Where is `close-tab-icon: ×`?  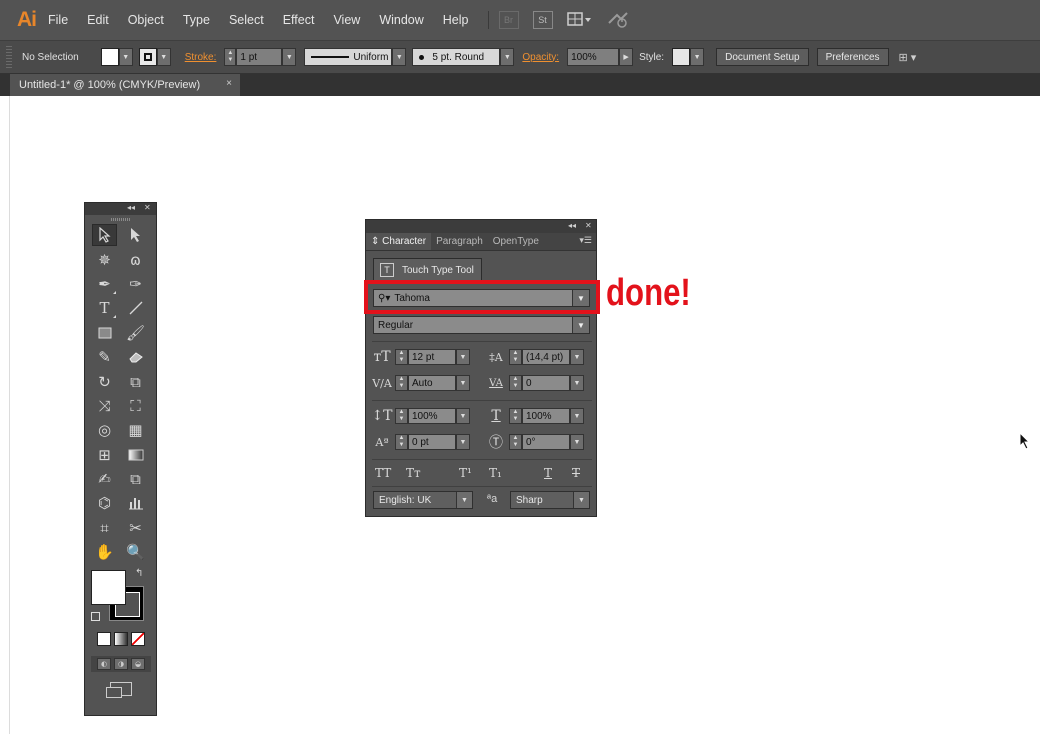
close-tab-icon: × is located at coordinates (229, 83).